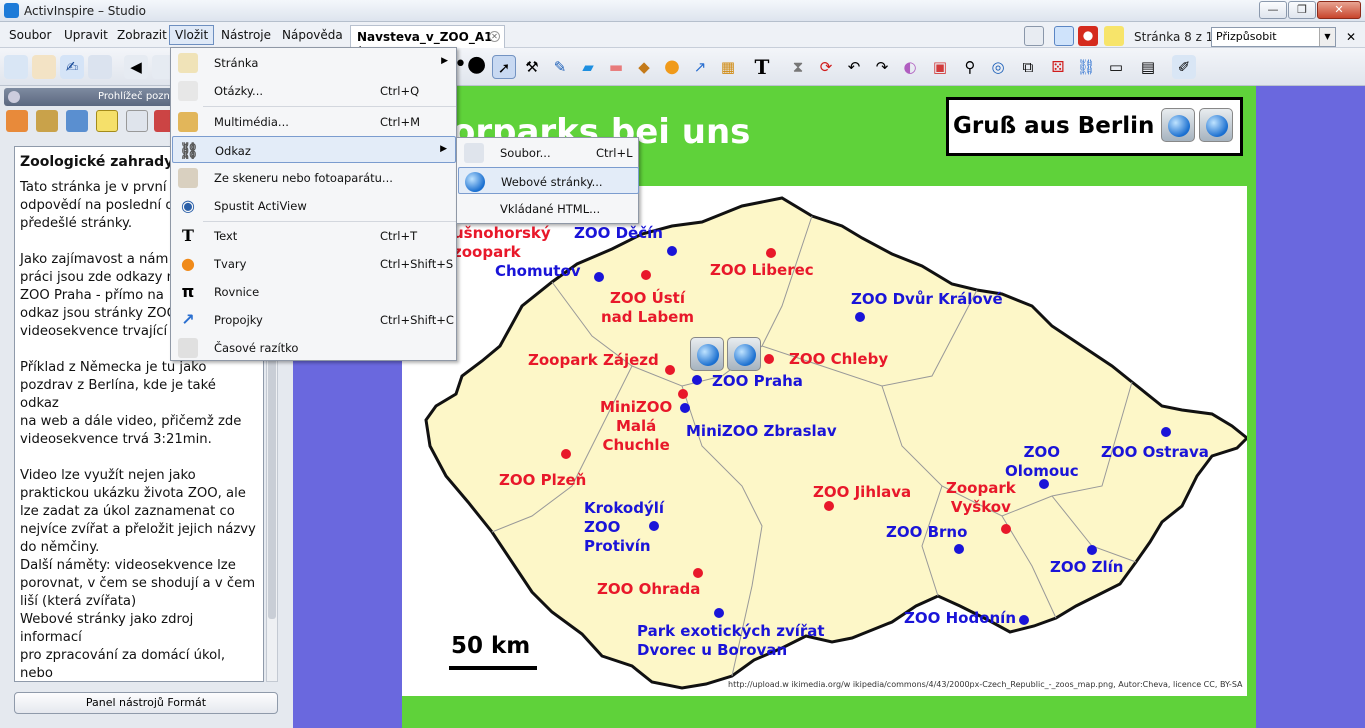 This screenshot has width=1365, height=728. I want to click on marker-zoo-zlin, so click(1092, 550).